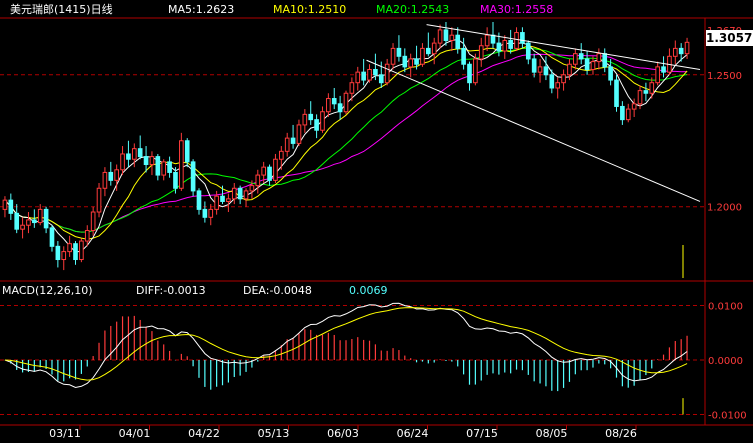  Describe the element at coordinates (725, 361) in the screenshot. I see `macd-tick-label: 0.0000` at that location.